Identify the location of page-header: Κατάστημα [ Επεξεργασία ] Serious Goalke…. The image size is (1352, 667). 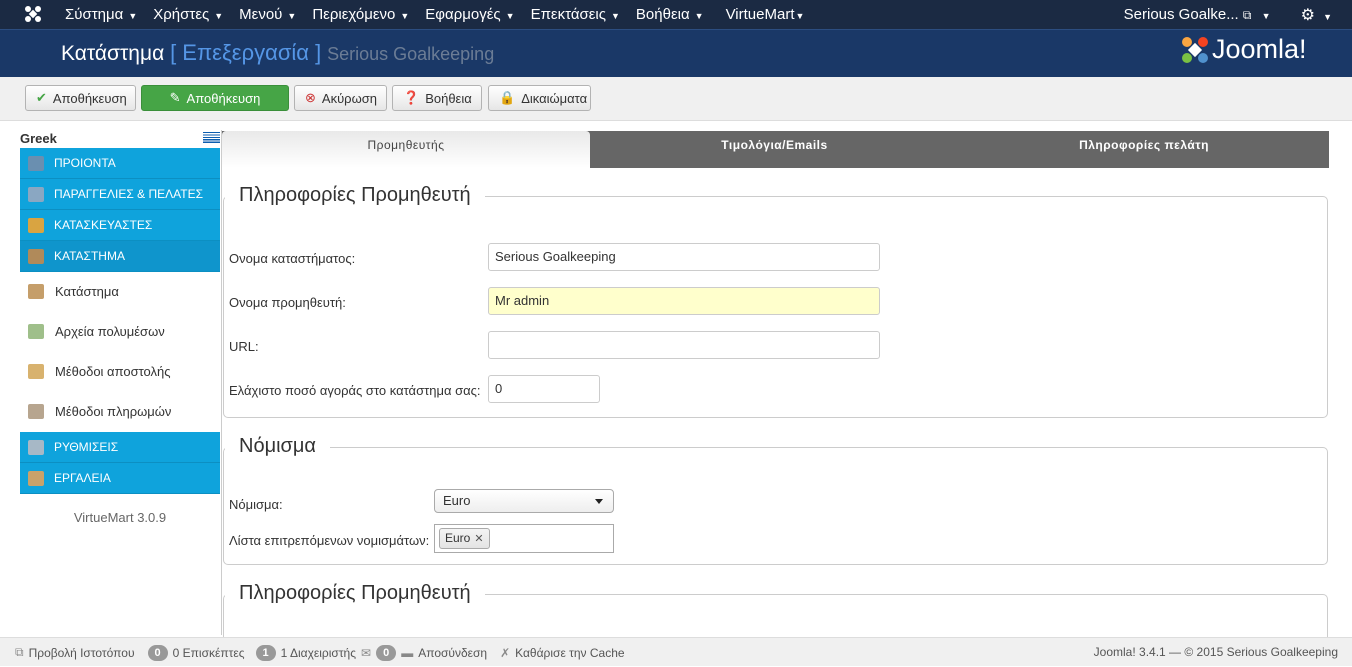
(676, 53).